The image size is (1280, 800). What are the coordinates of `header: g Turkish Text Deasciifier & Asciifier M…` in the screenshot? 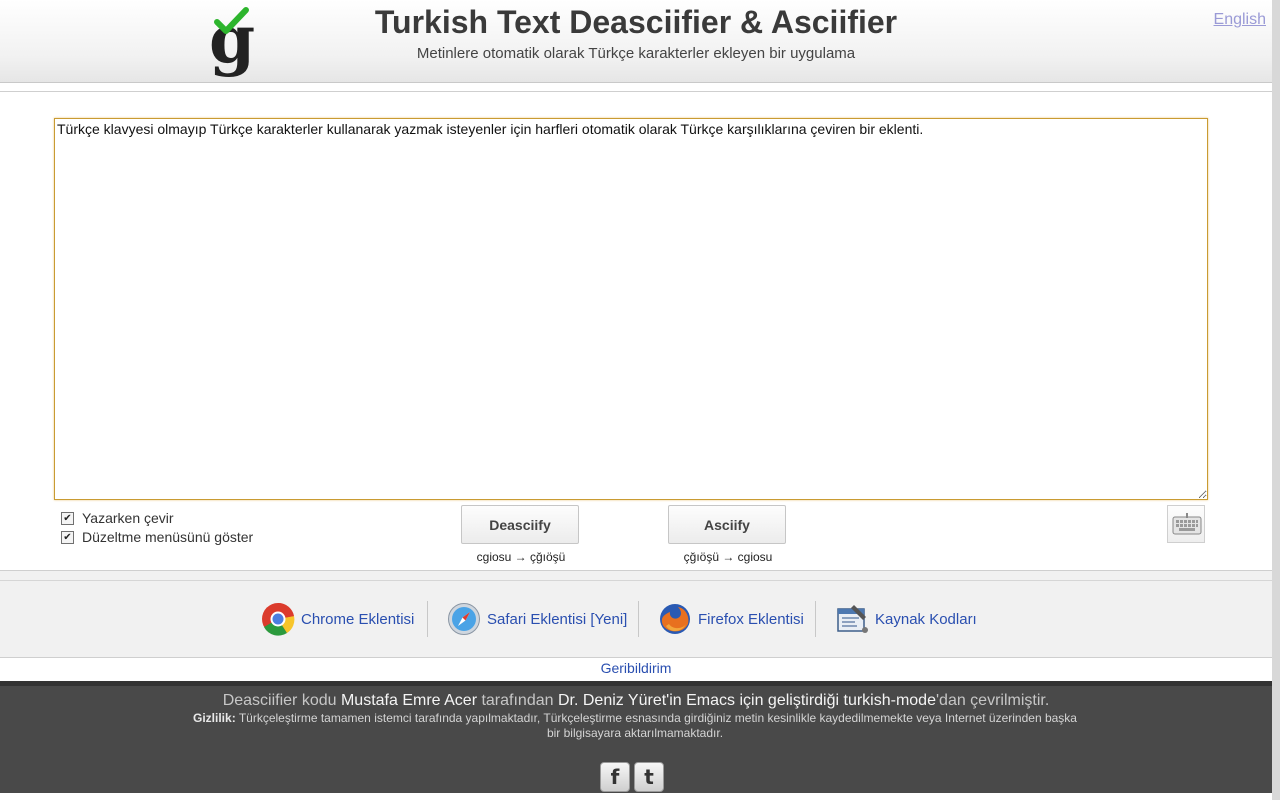 It's located at (636, 41).